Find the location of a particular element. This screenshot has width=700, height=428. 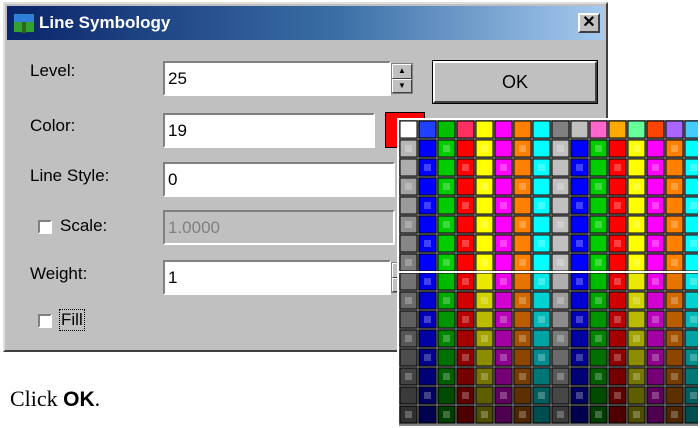

scale-checkbox is located at coordinates (45, 227).